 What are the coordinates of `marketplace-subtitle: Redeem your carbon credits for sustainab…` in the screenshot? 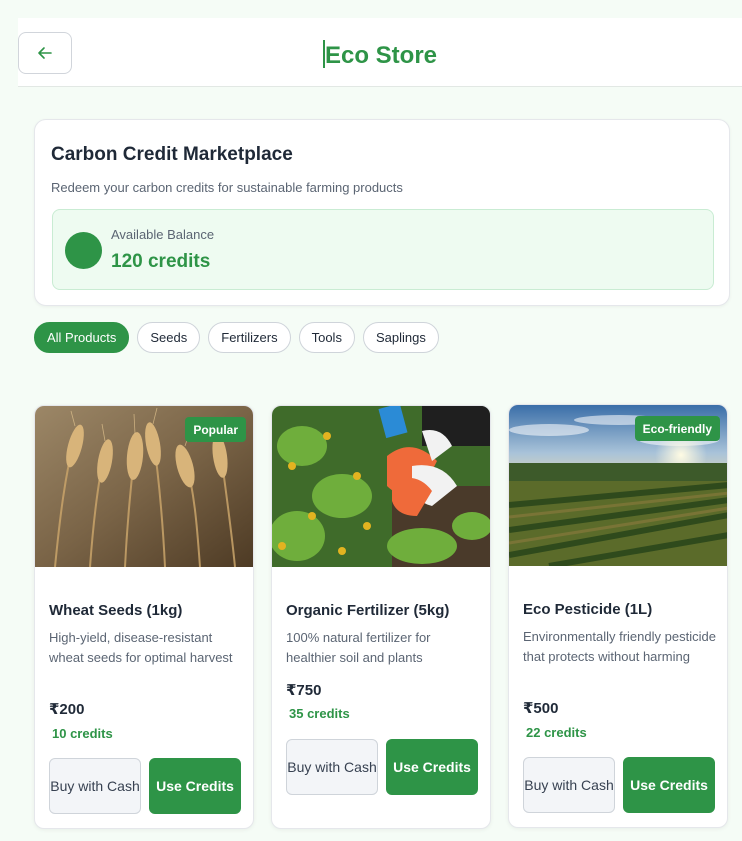 It's located at (227, 187).